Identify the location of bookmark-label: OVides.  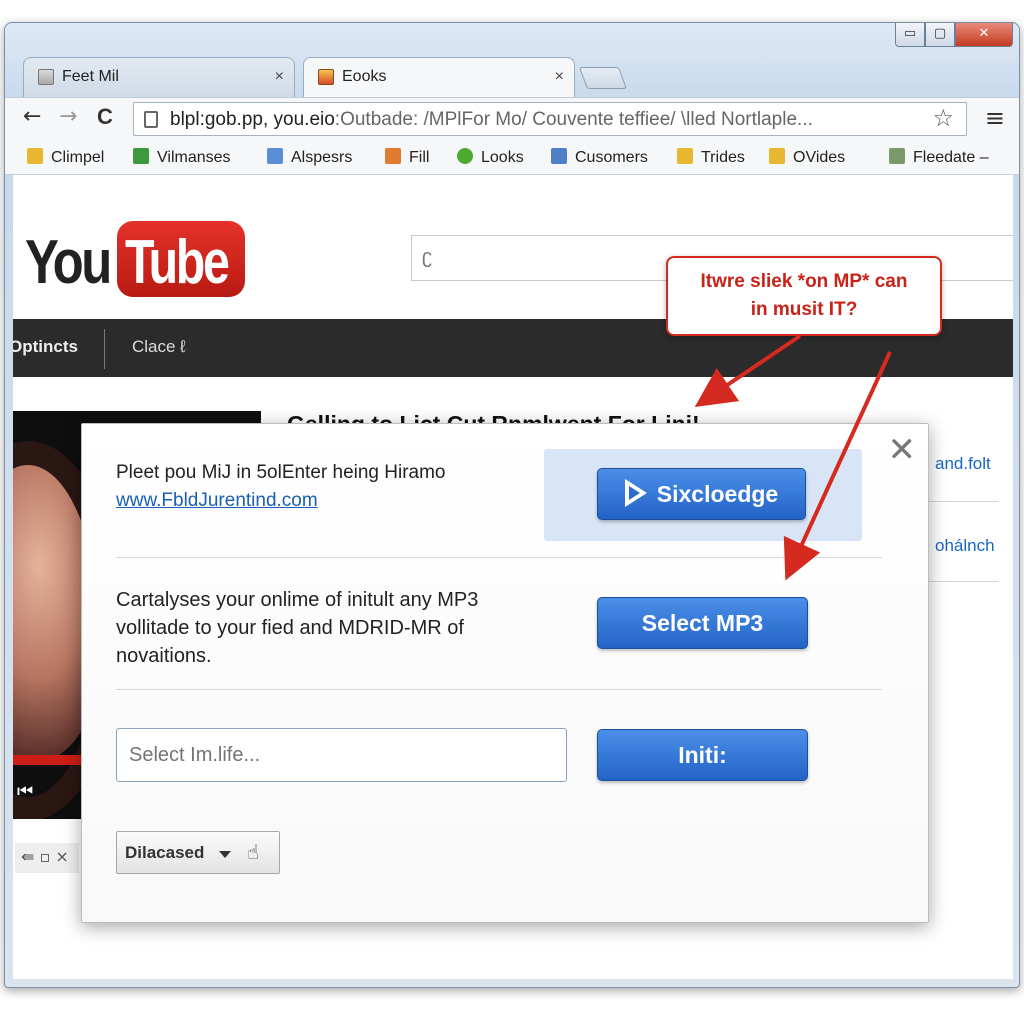
(819, 157).